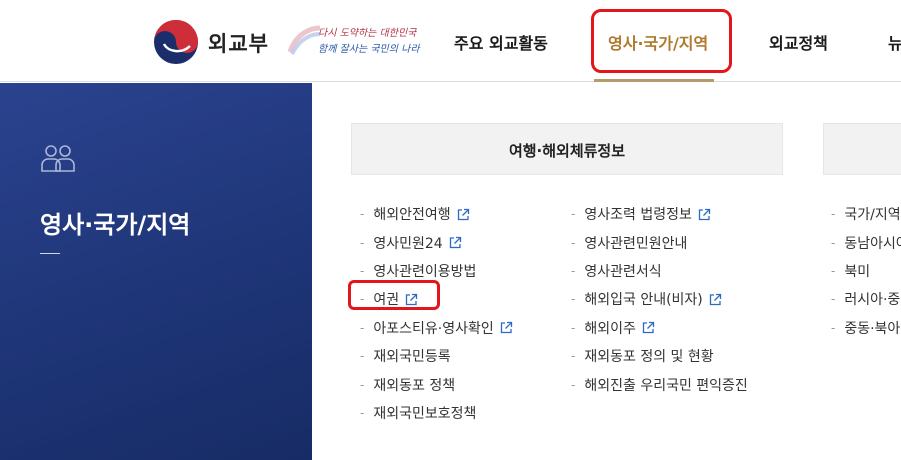  What do you see at coordinates (862, 149) in the screenshot?
I see `section-heading-next` at bounding box center [862, 149].